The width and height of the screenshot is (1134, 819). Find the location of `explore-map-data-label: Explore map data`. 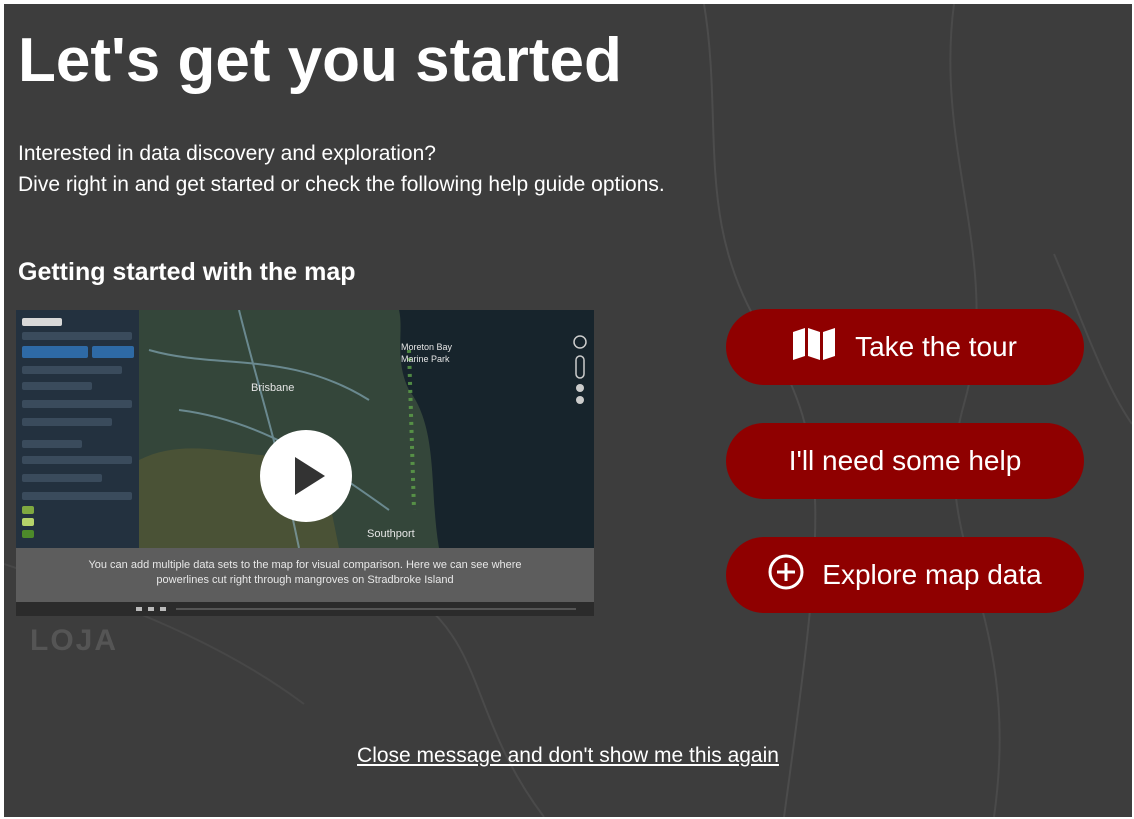

explore-map-data-label: Explore map data is located at coordinates (932, 574).